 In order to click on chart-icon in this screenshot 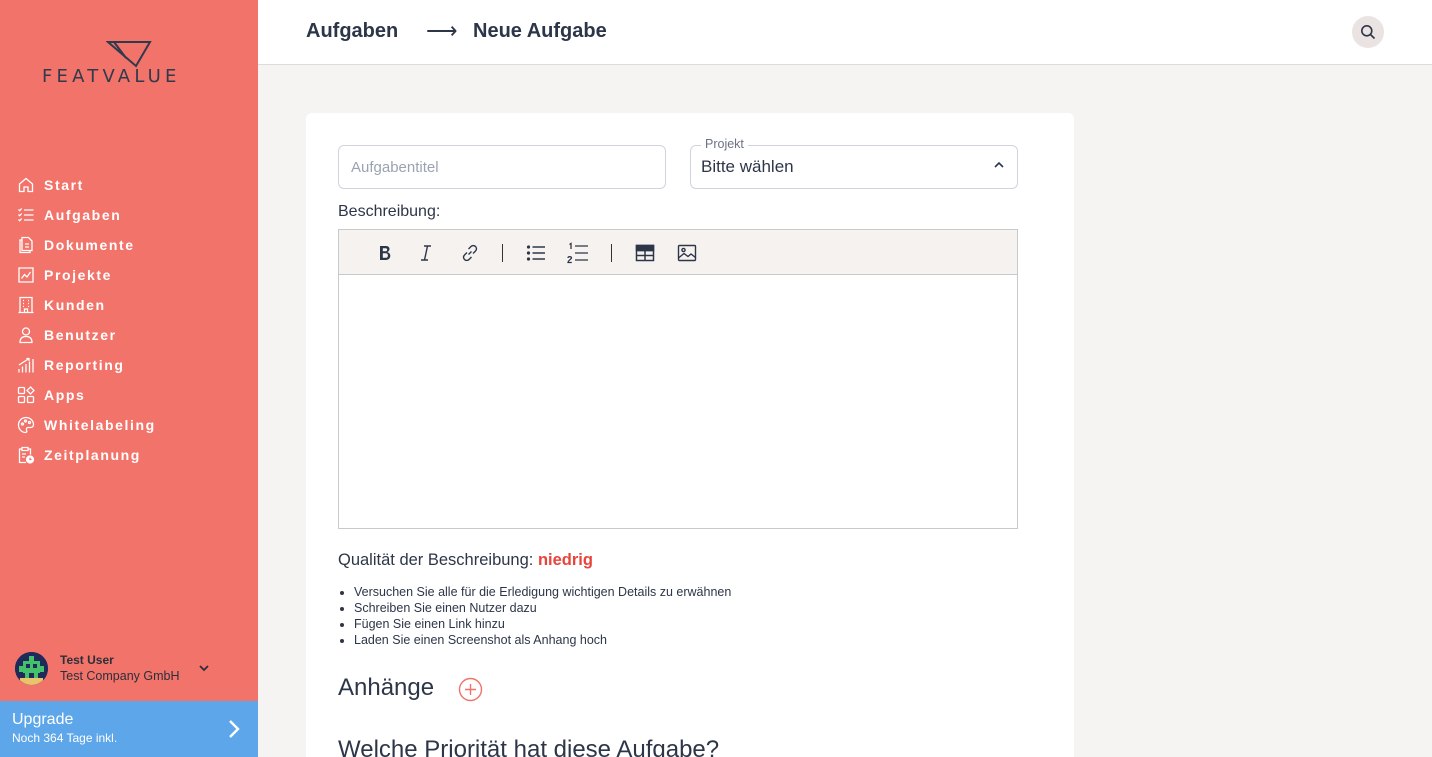, I will do `click(26, 275)`.